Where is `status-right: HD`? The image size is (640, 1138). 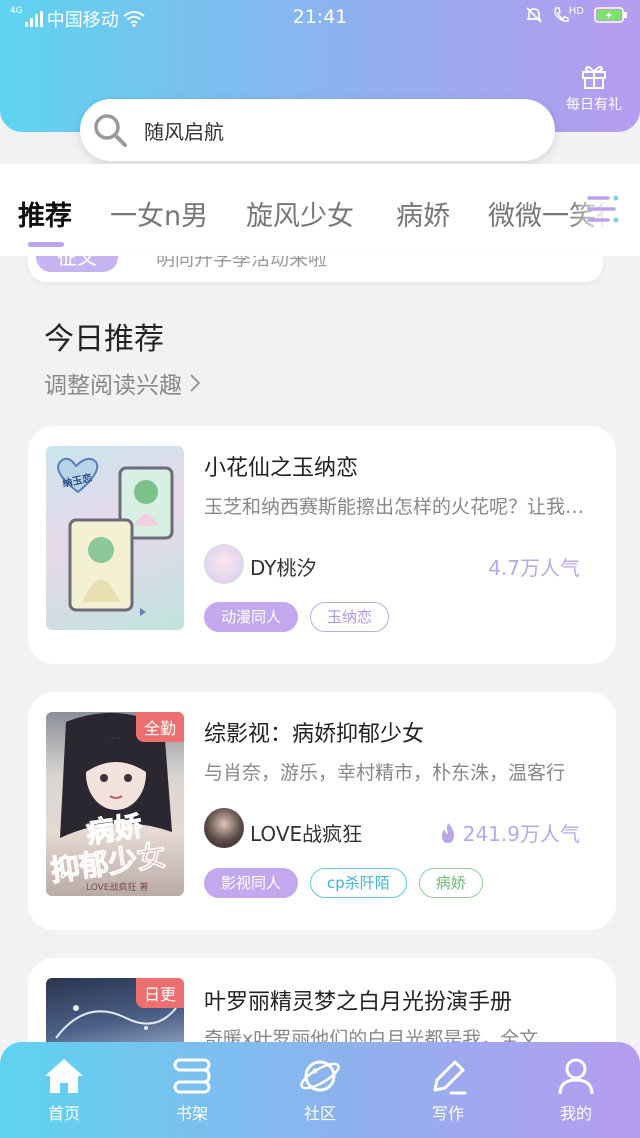
status-right: HD is located at coordinates (576, 15).